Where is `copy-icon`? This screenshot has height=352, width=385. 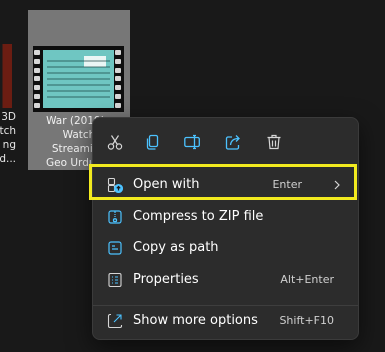
copy-icon is located at coordinates (152, 142).